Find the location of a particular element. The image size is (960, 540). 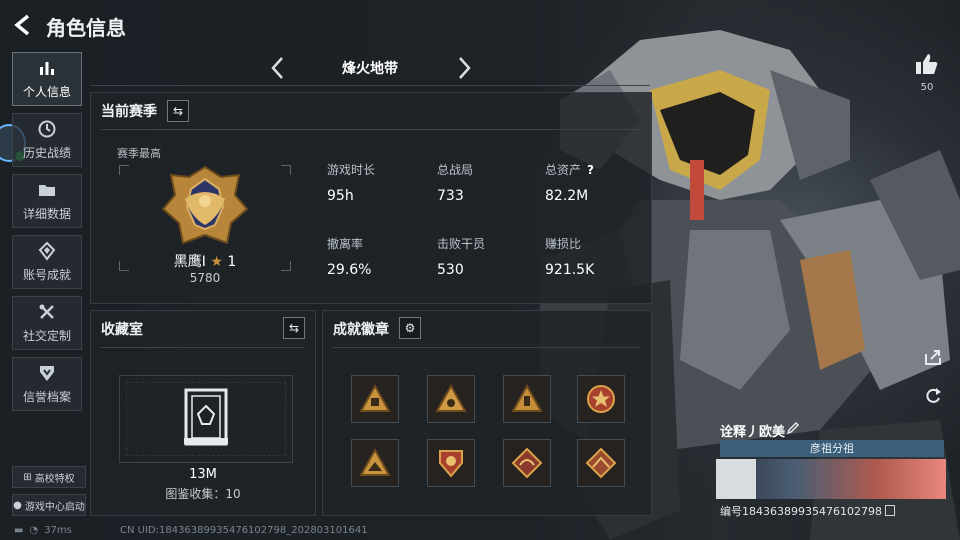

stat-value: 29.6% is located at coordinates (349, 270).